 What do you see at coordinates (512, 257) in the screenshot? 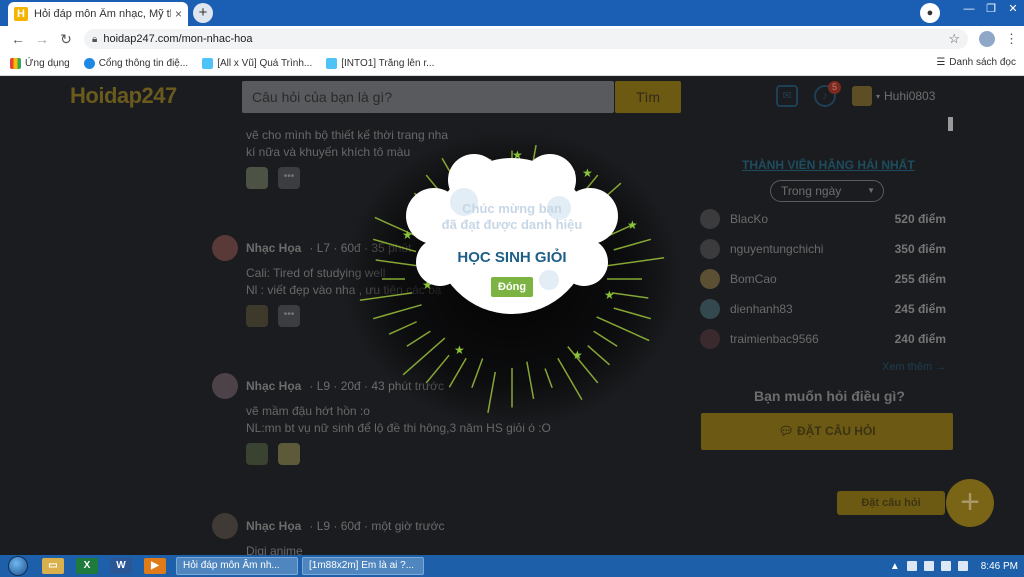
I see `award-title: HỌC SINH GIỎI` at bounding box center [512, 257].